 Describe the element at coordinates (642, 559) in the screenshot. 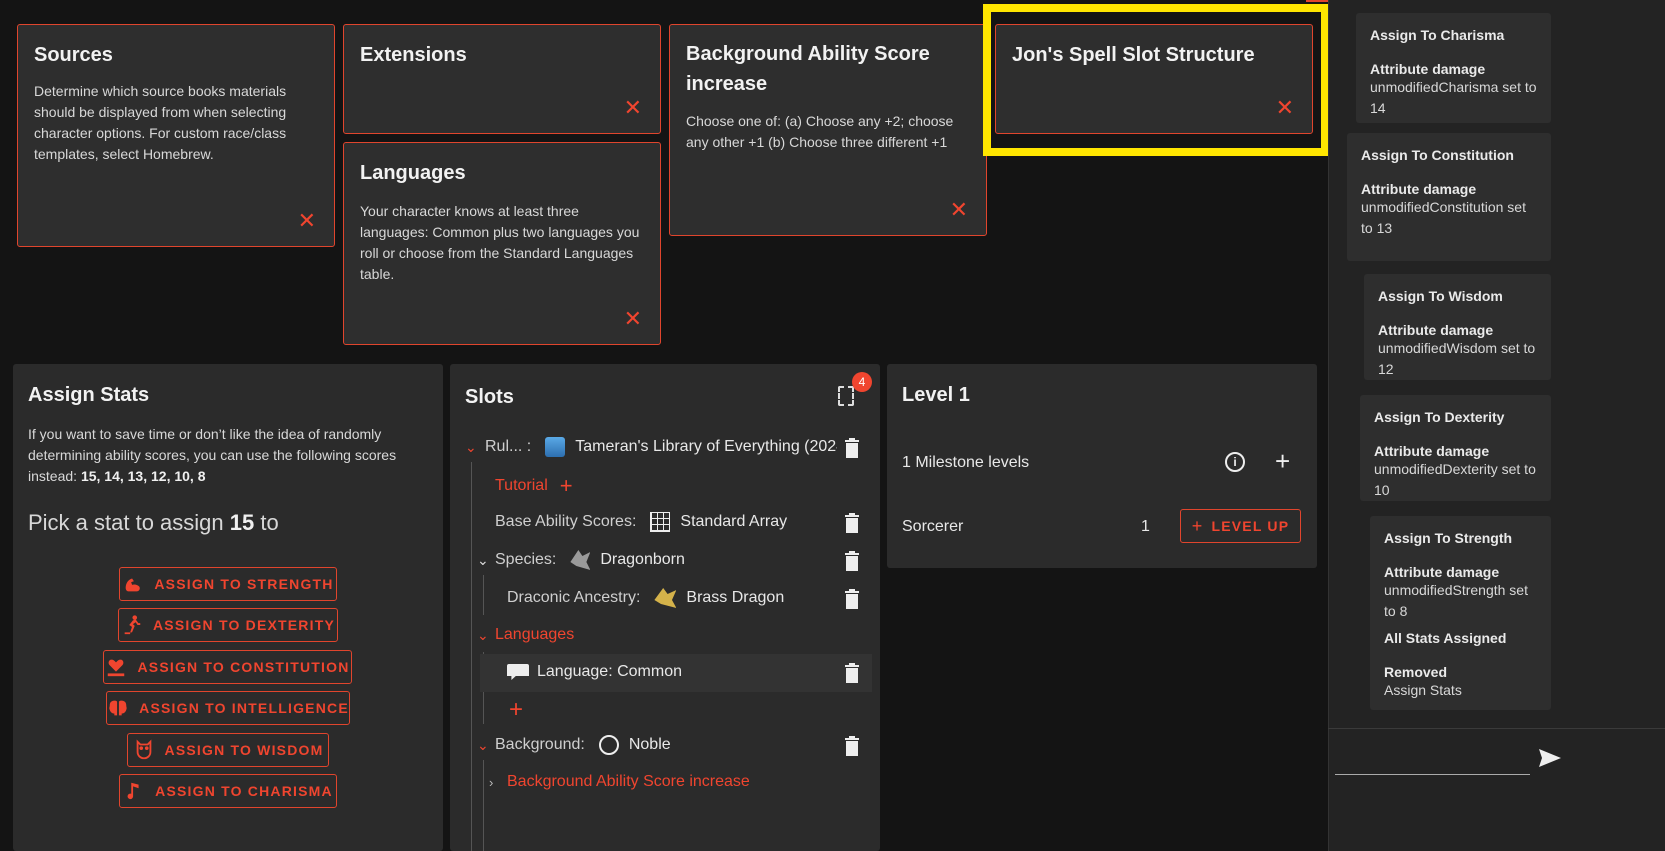

I see `species-value: Dragonborn` at that location.